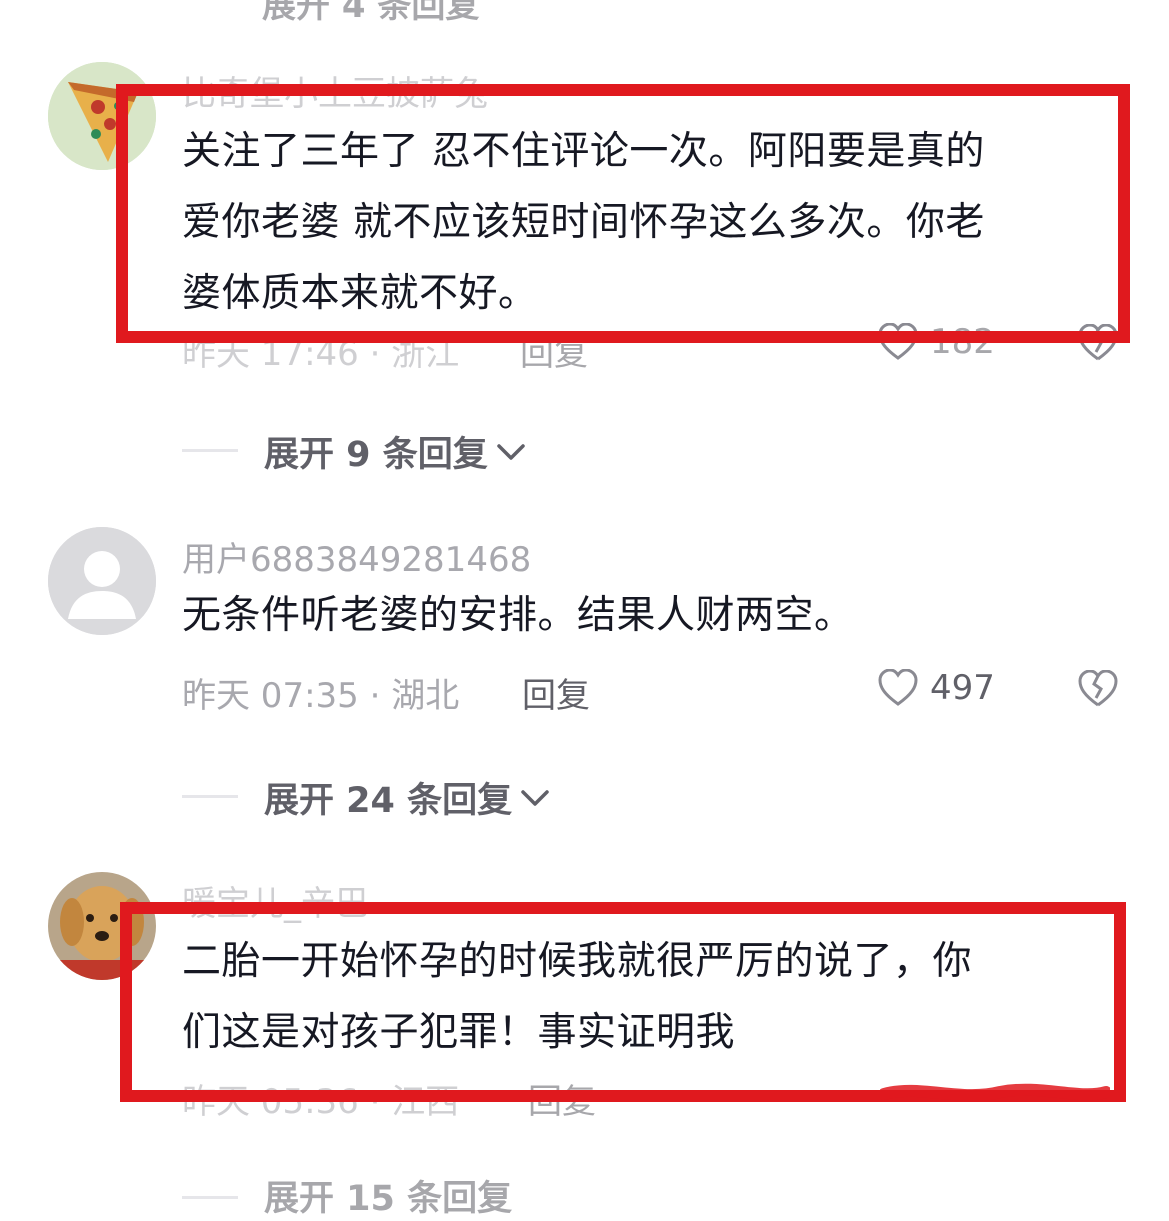  Describe the element at coordinates (995, 1093) in the screenshot. I see `red-scribble` at that location.